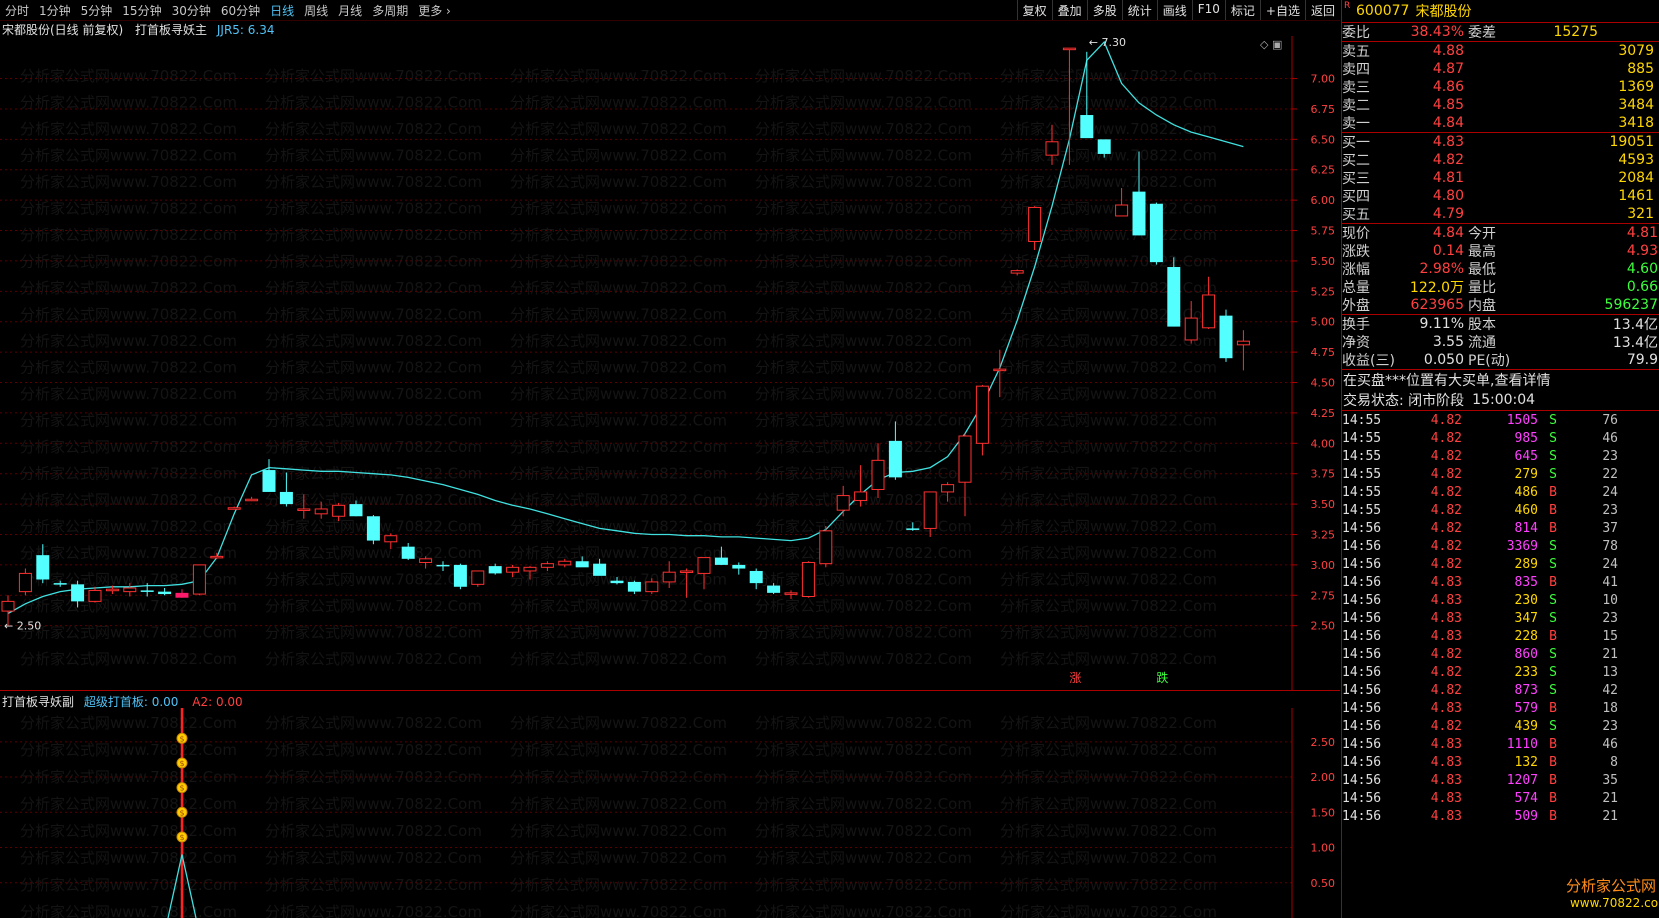 The height and width of the screenshot is (918, 1659). Describe the element at coordinates (1500, 160) in the screenshot. I see `buy-level-row: 买二 4.82 4593` at that location.